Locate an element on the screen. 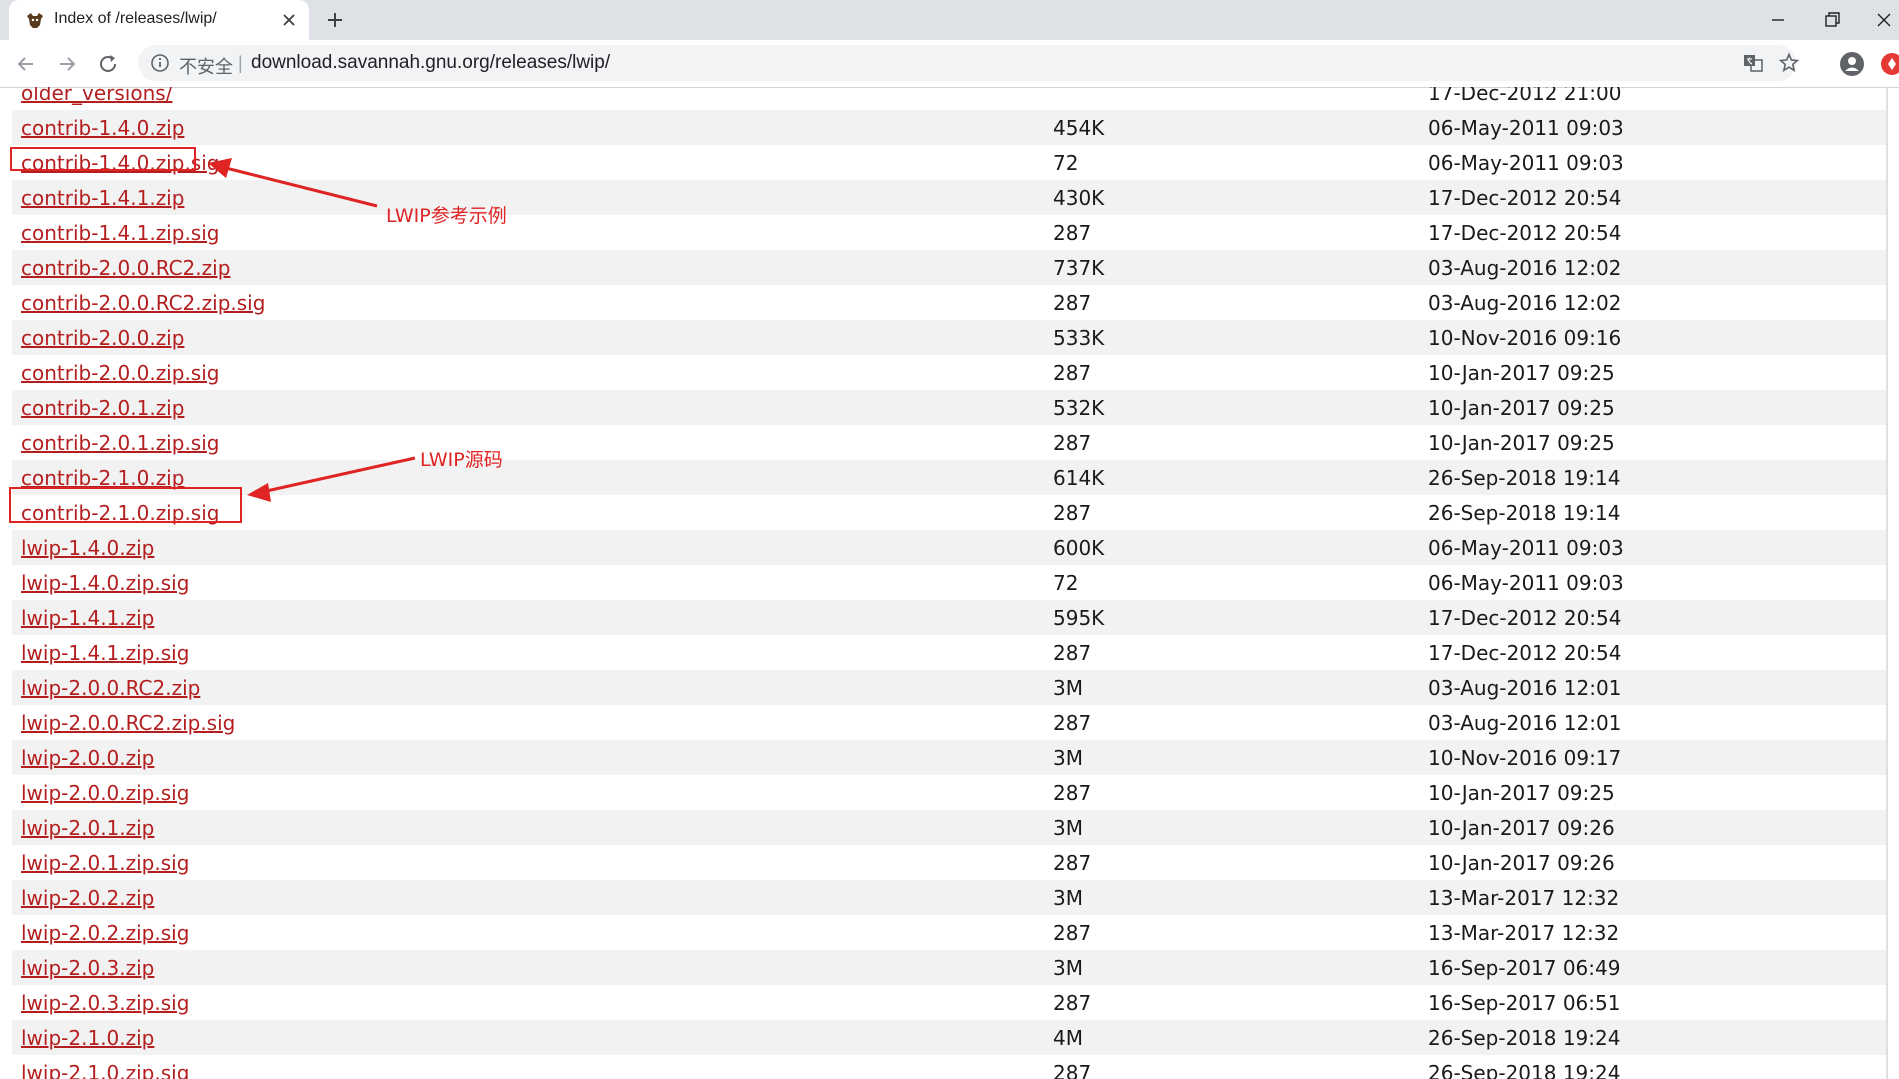 This screenshot has width=1899, height=1079. table-row: contrib-2.1.0.zip 614K 26-Sep-2018 19:14 is located at coordinates (949, 477).